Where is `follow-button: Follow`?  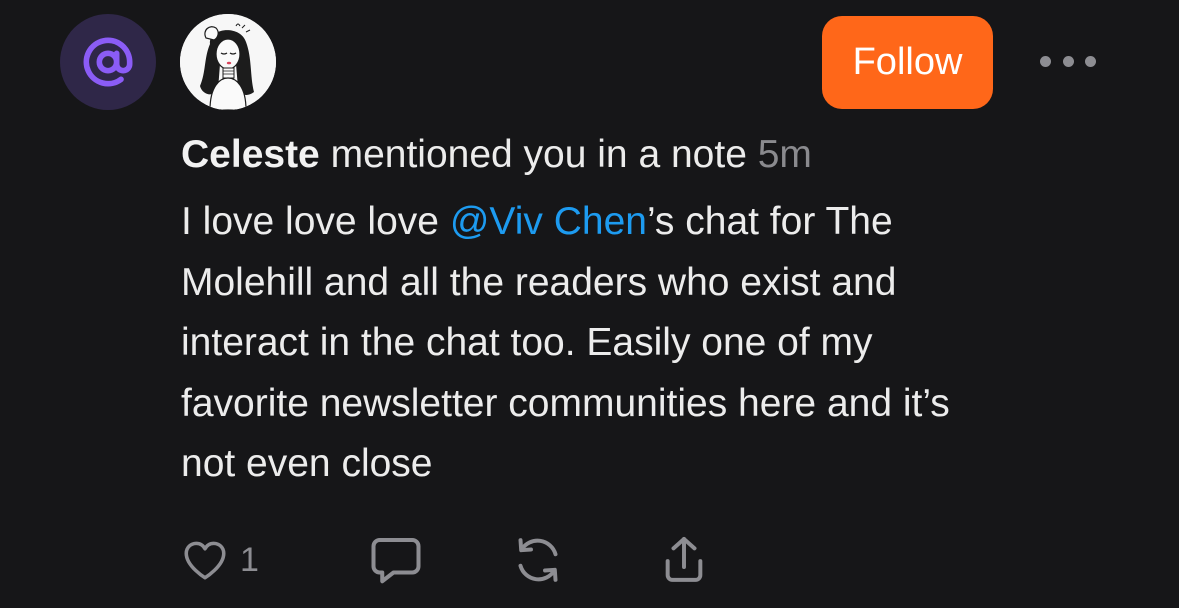 follow-button: Follow is located at coordinates (907, 62).